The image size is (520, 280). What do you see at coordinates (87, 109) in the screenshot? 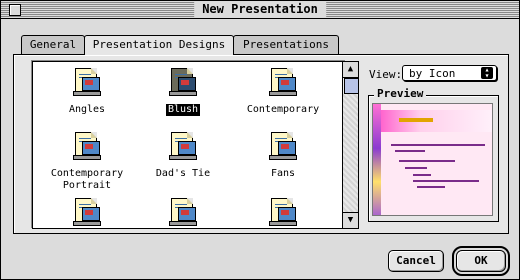
I see `design-label: Angles` at bounding box center [87, 109].